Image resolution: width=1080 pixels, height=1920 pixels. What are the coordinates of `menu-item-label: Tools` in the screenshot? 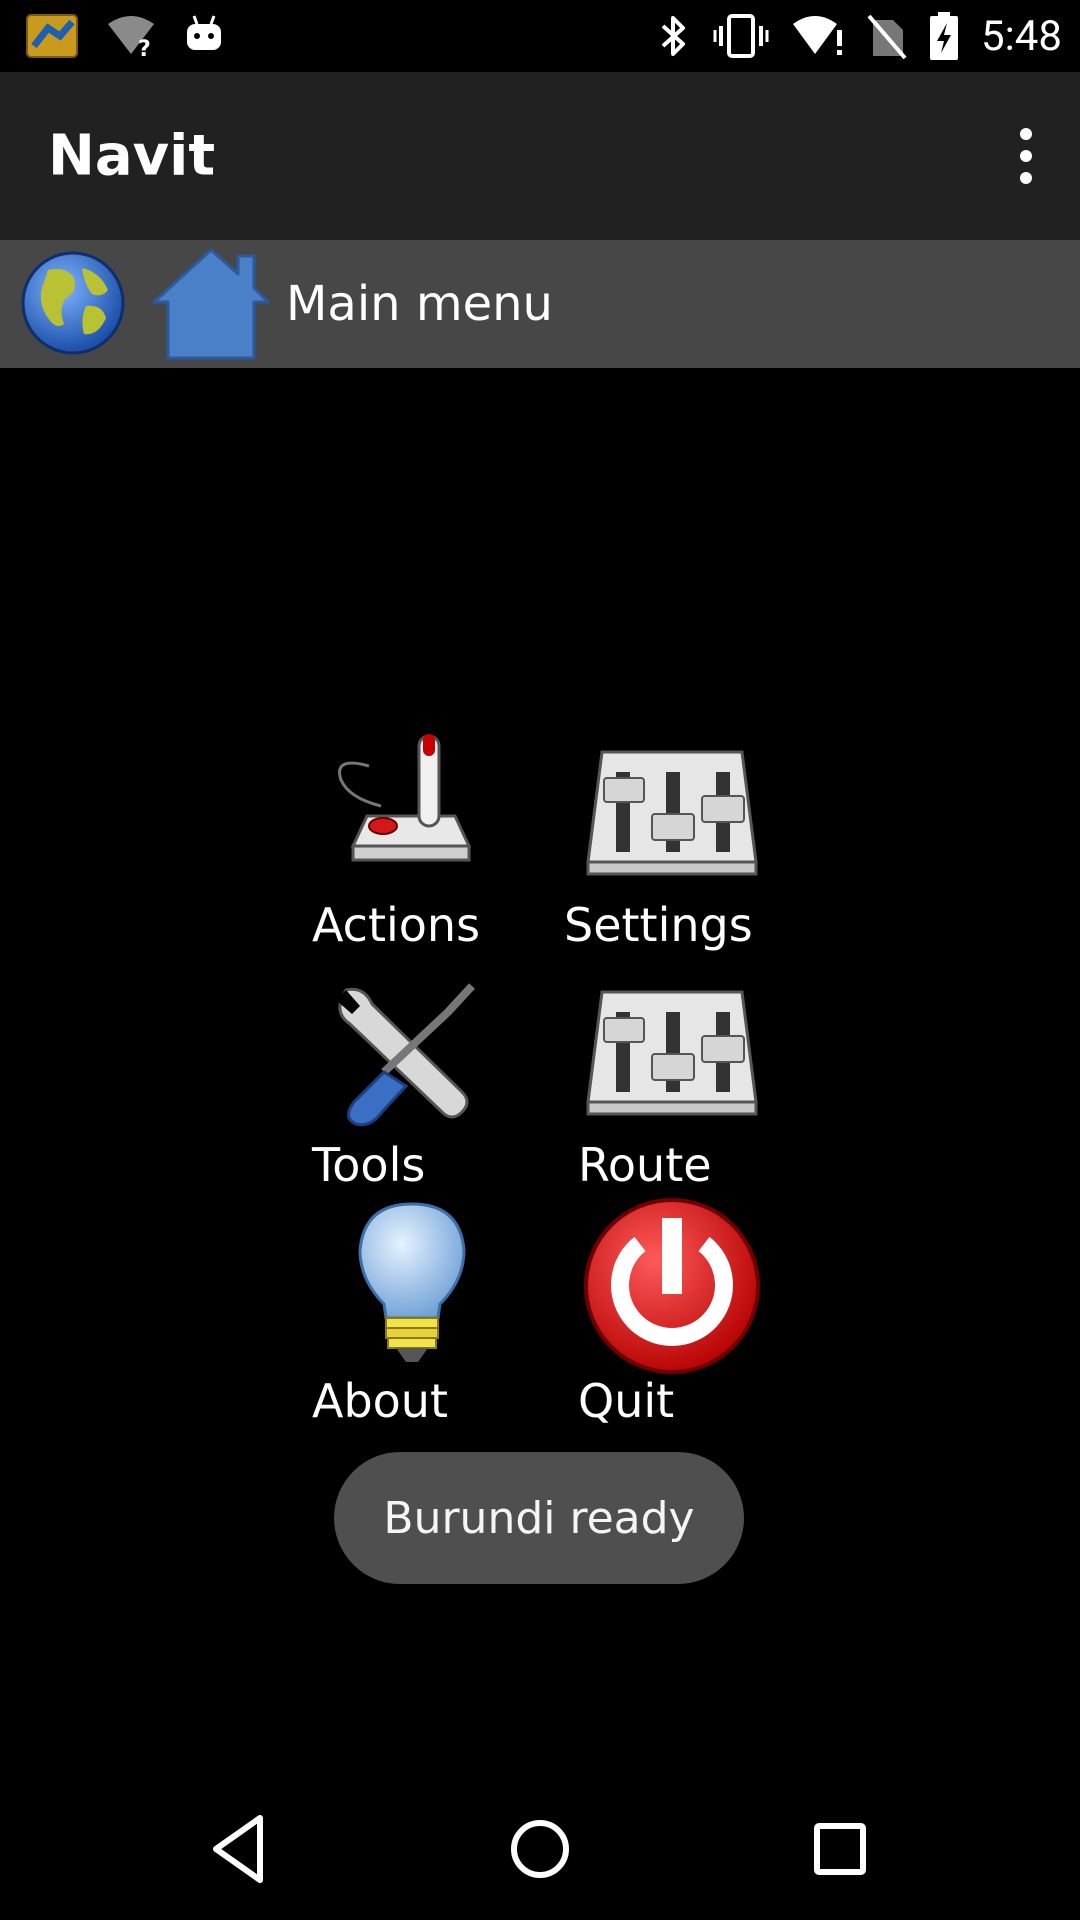 It's located at (369, 1165).